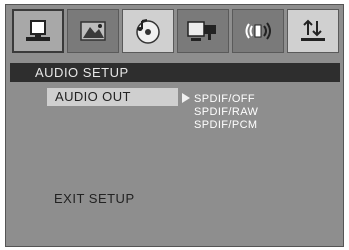 The height and width of the screenshot is (250, 349). I want to click on preference-icon, so click(203, 31).